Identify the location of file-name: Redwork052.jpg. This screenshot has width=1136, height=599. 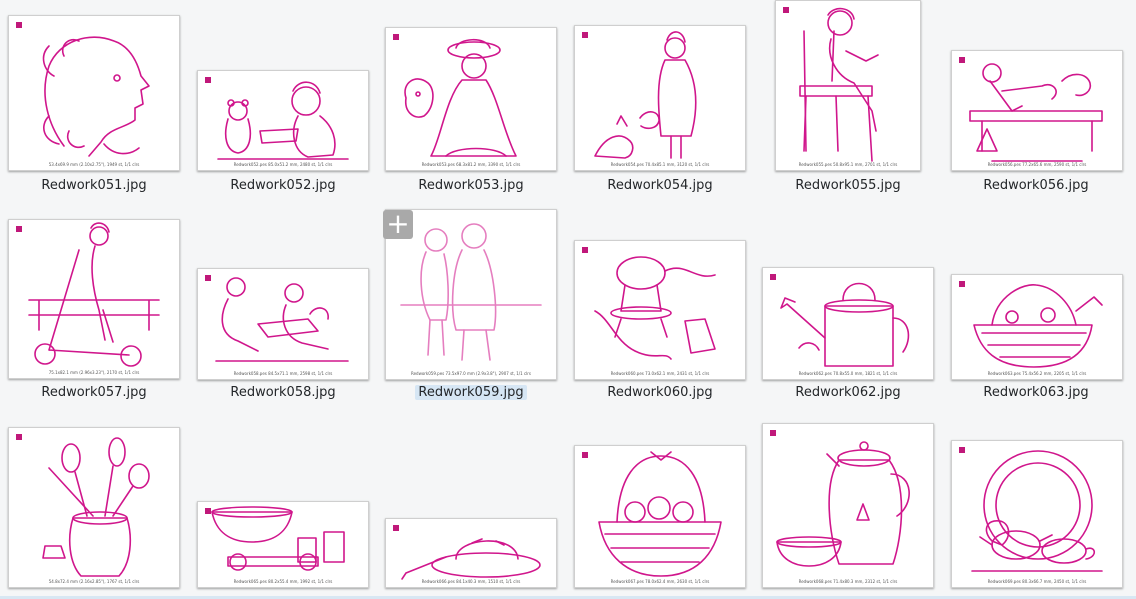
(283, 186).